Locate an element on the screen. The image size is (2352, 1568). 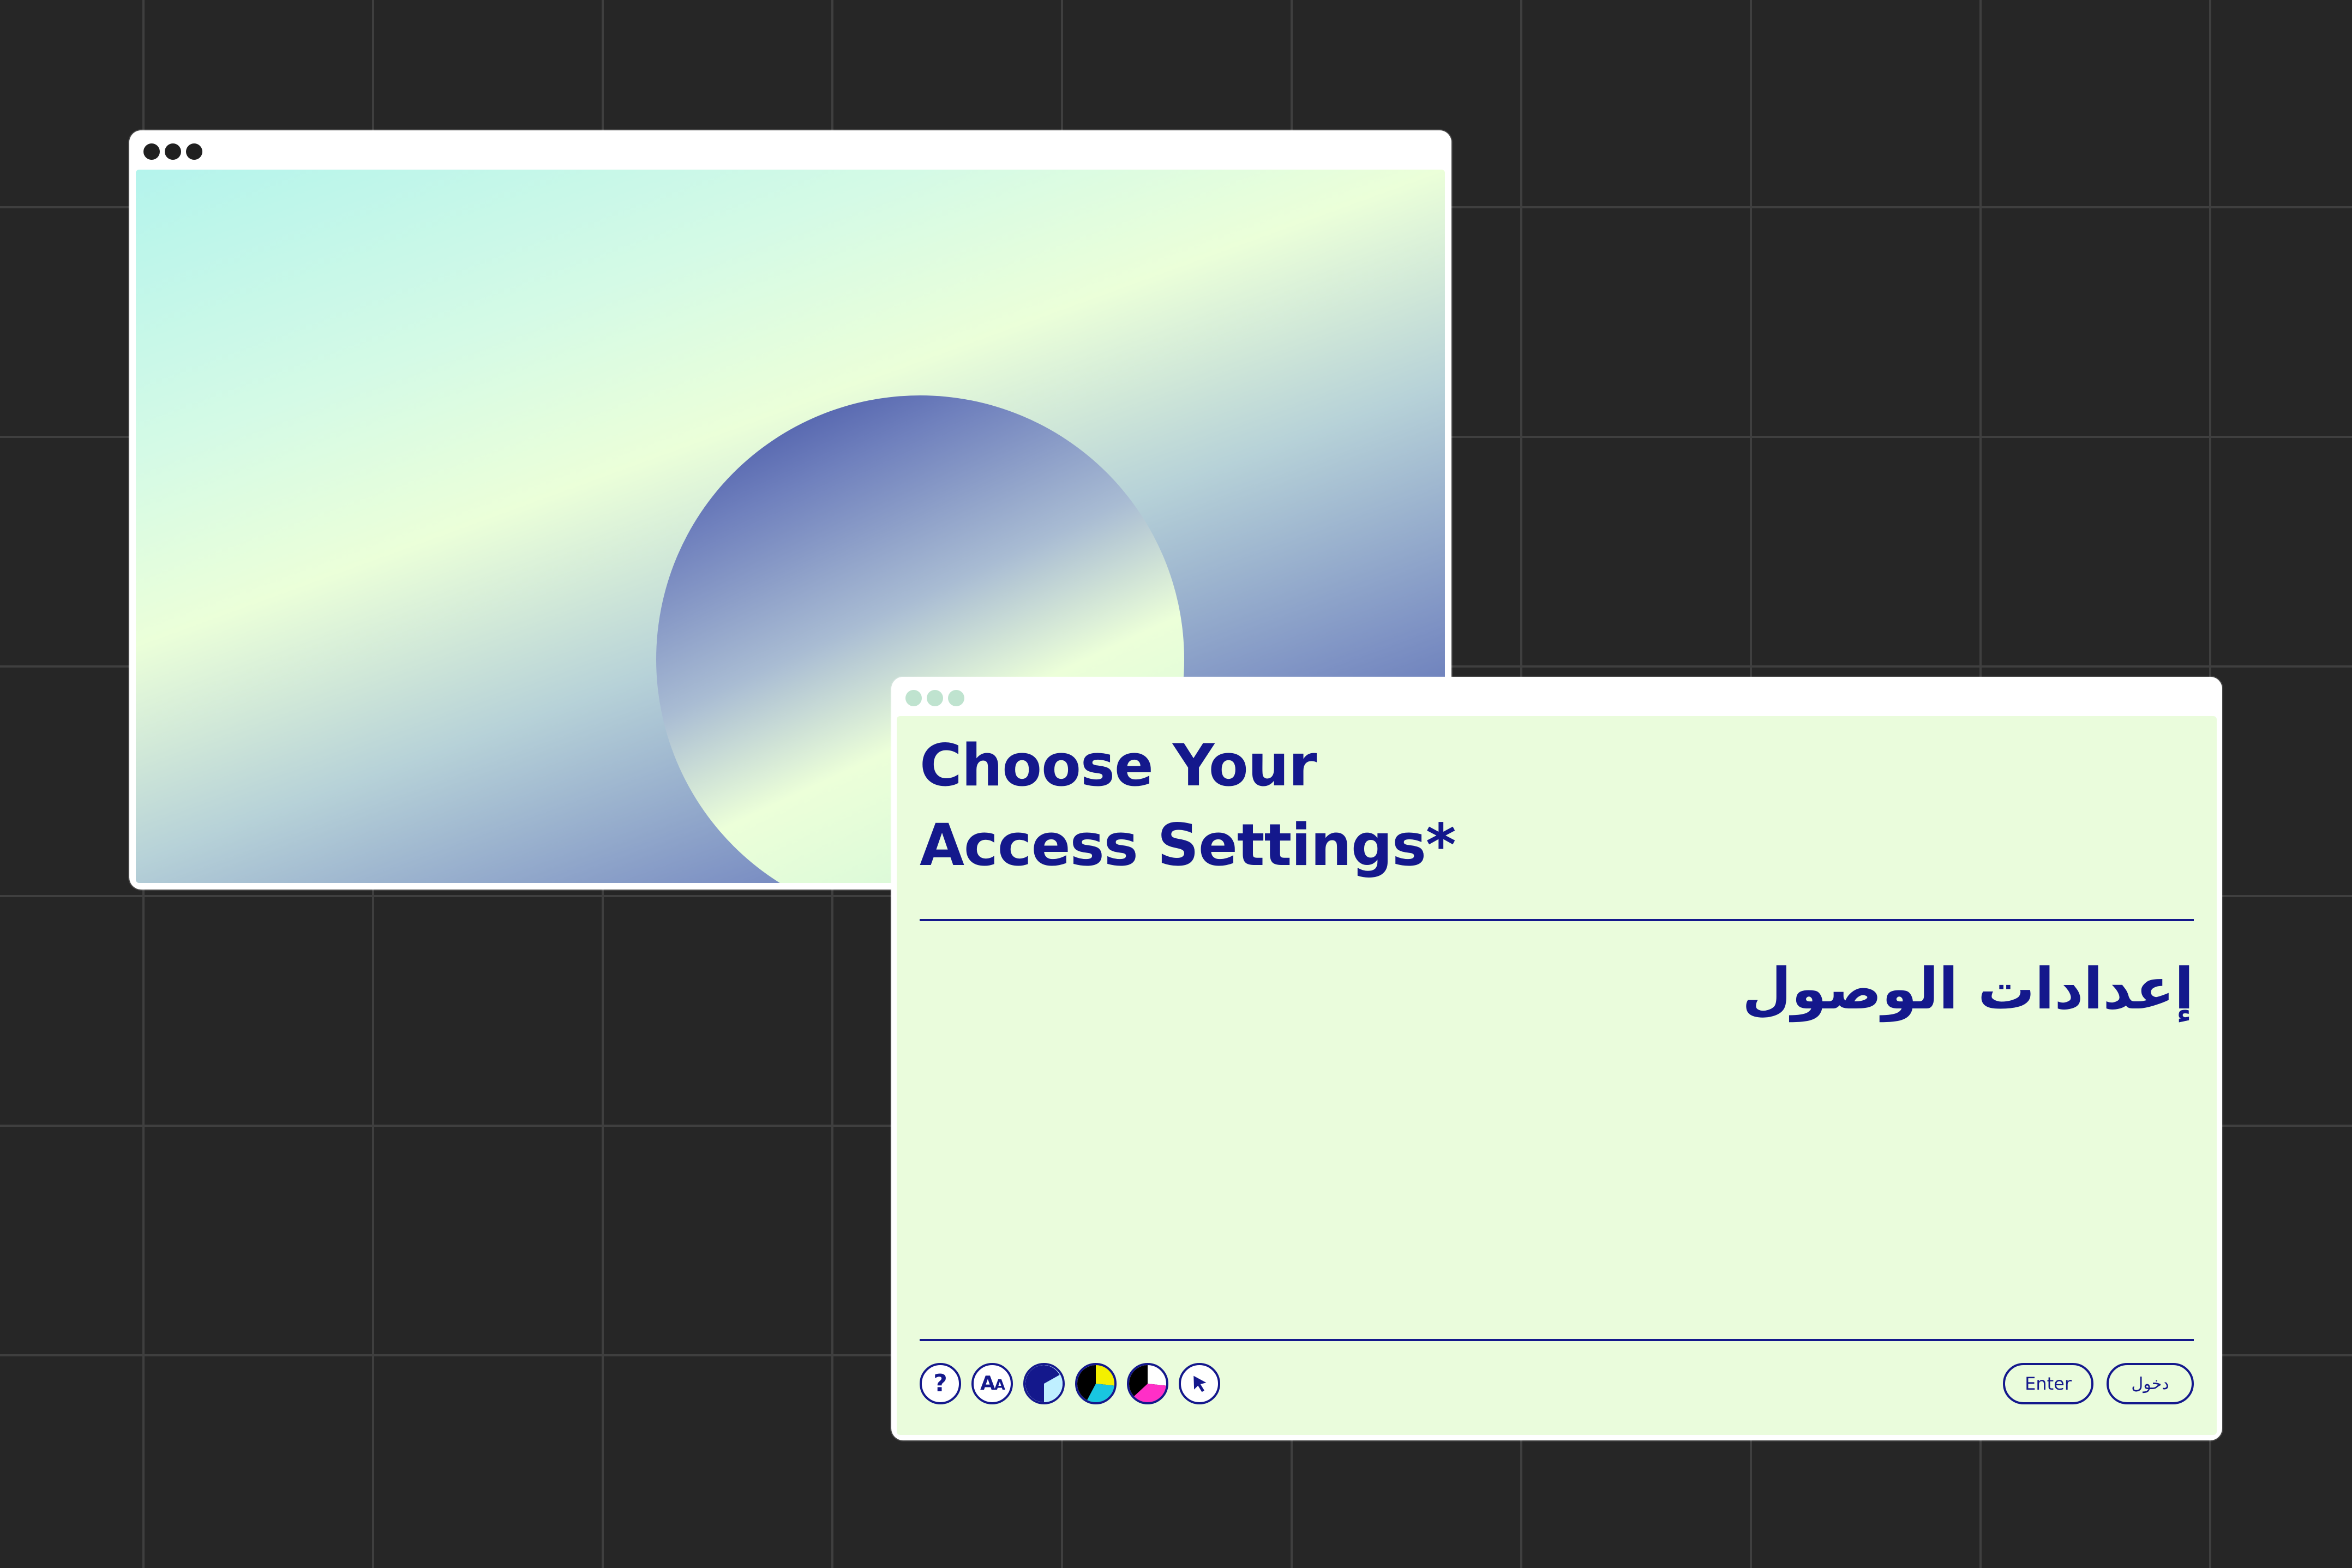
accessibility-toolbar: ? AA is located at coordinates (1070, 1384).